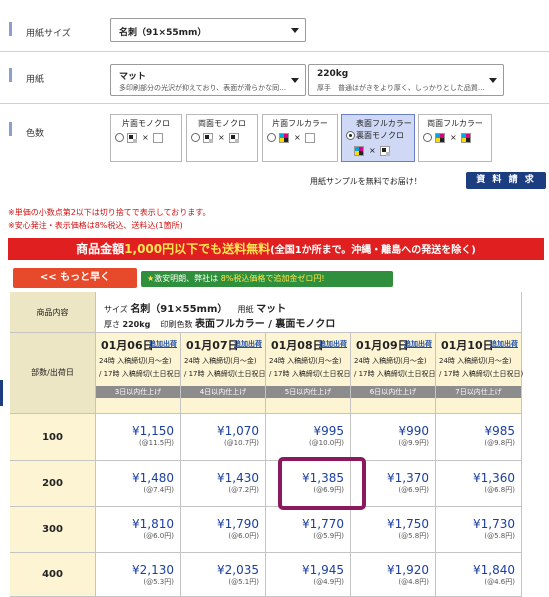  I want to click on highlight-annotation, so click(322, 483).